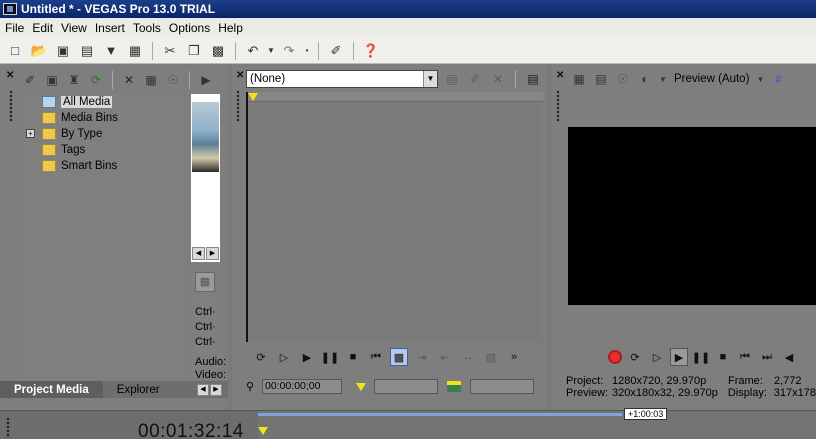 This screenshot has height=439, width=816. Describe the element at coordinates (760, 79) in the screenshot. I see `quality-dropdown-icon: ▼` at that location.